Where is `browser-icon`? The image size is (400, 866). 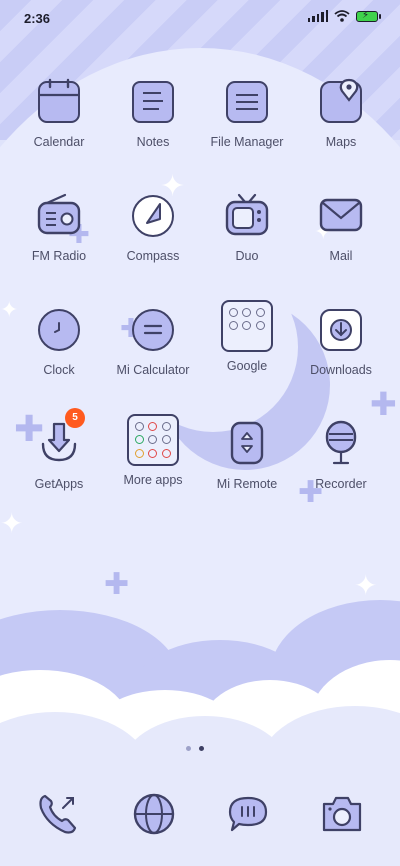
browser-icon is located at coordinates (154, 814).